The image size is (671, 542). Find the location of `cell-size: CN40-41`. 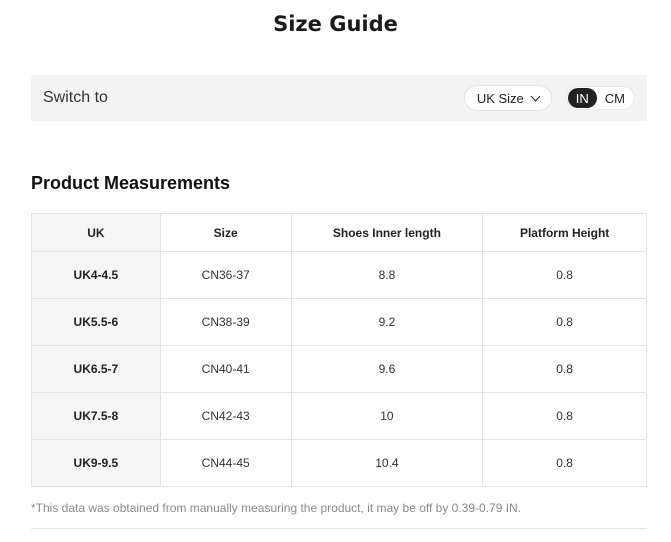

cell-size: CN40-41 is located at coordinates (225, 369).